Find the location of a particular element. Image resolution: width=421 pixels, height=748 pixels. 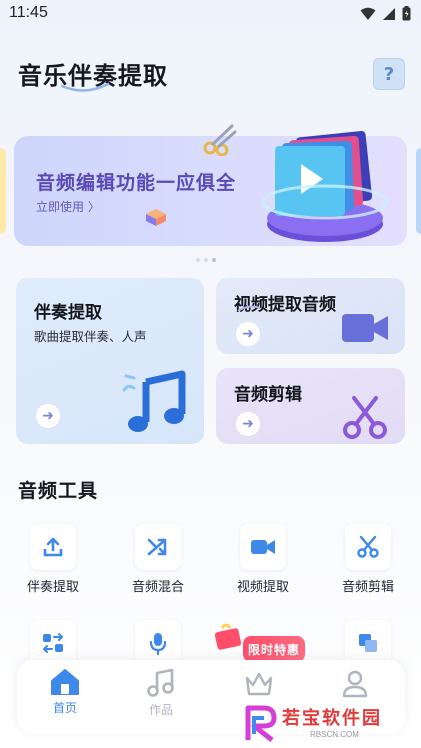

shuffle-icon is located at coordinates (158, 547).